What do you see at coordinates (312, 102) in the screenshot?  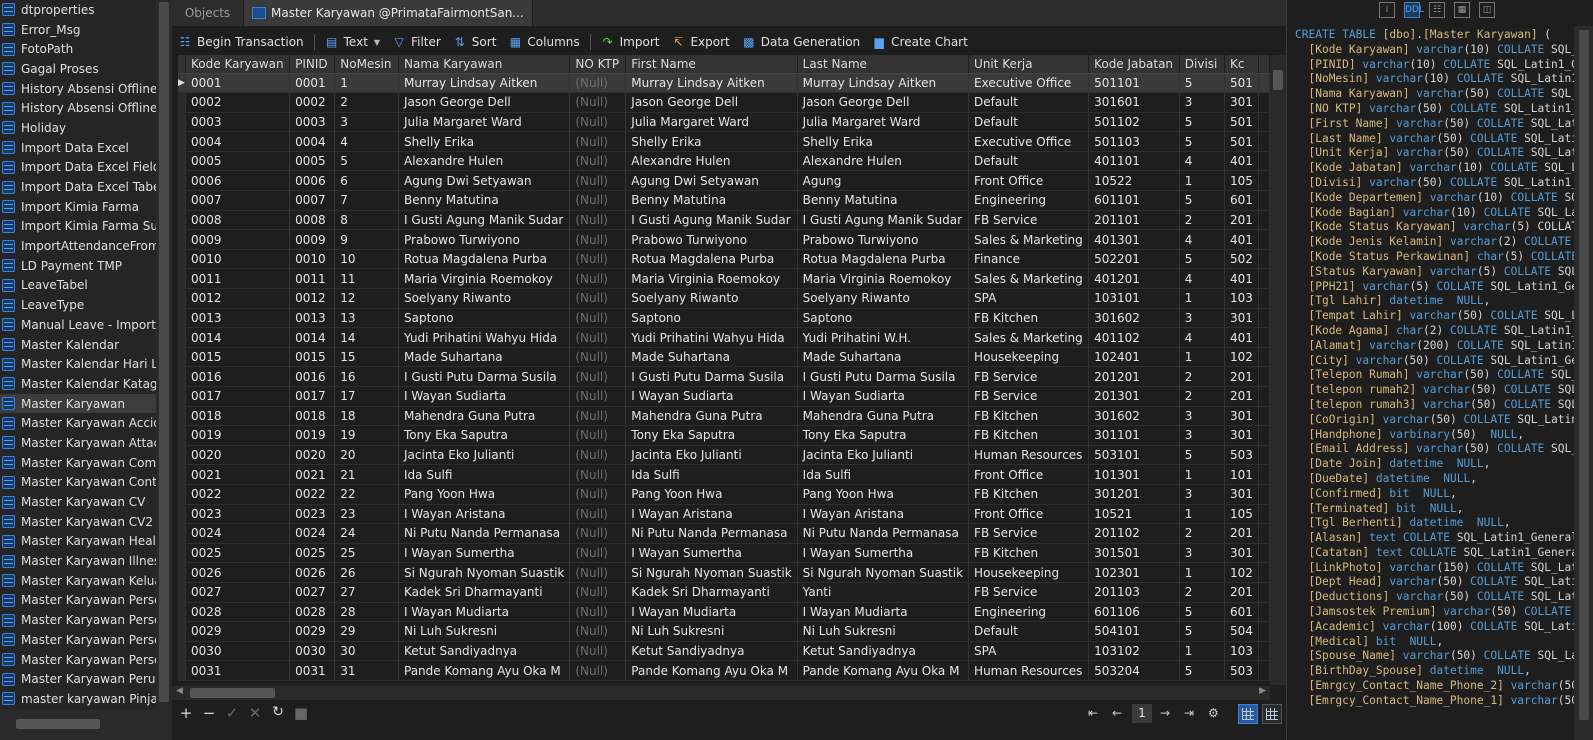 I see `table-cell: 0002` at bounding box center [312, 102].